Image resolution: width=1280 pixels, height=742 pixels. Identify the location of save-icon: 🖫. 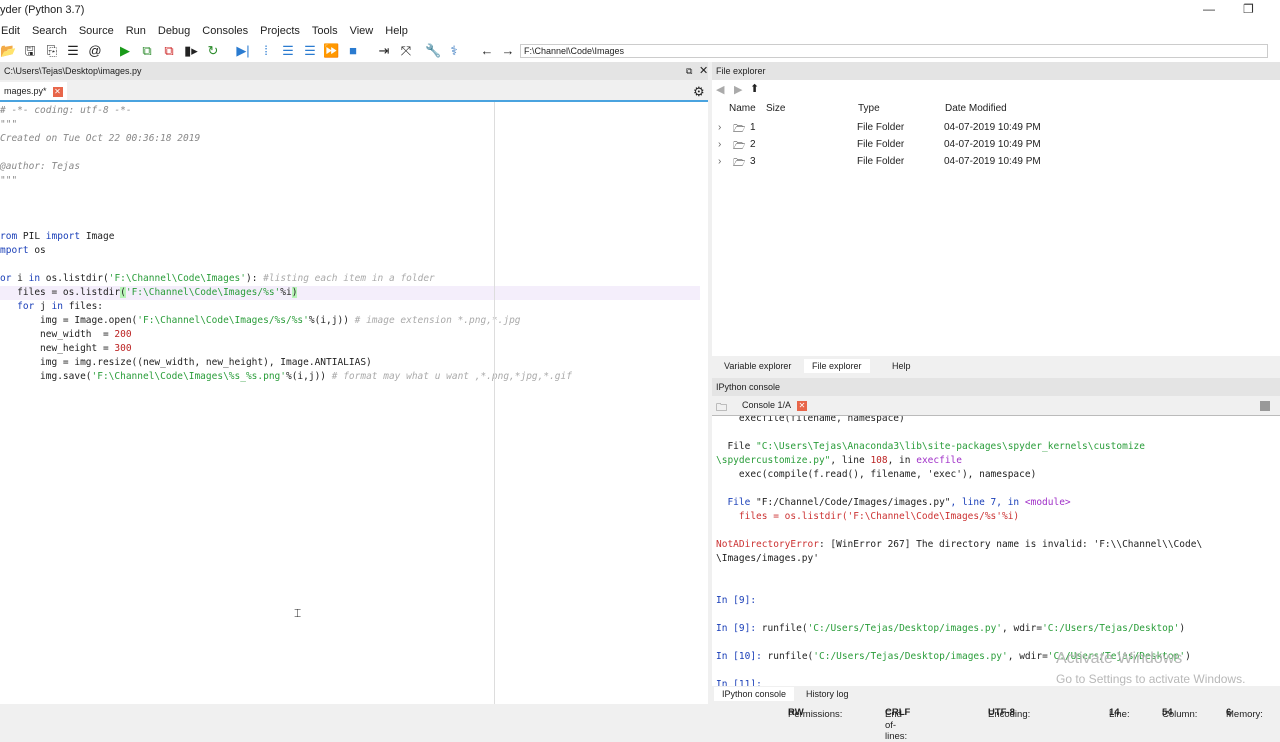
(30, 51).